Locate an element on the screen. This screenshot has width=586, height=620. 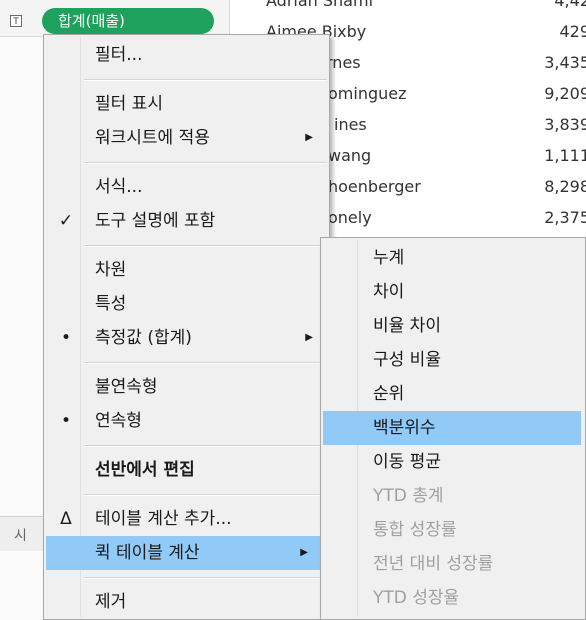
customer-name-cell: hoenberger is located at coordinates (374, 186).